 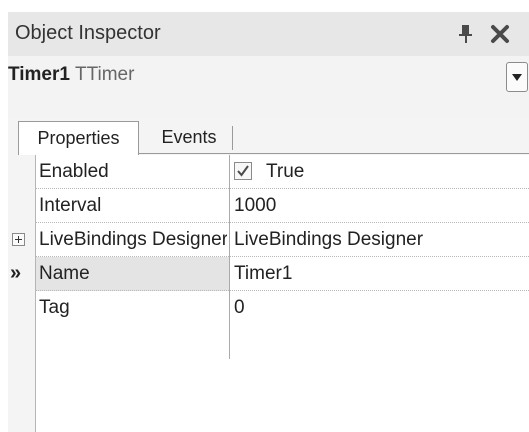 I want to click on column-divider, so click(x=229, y=257).